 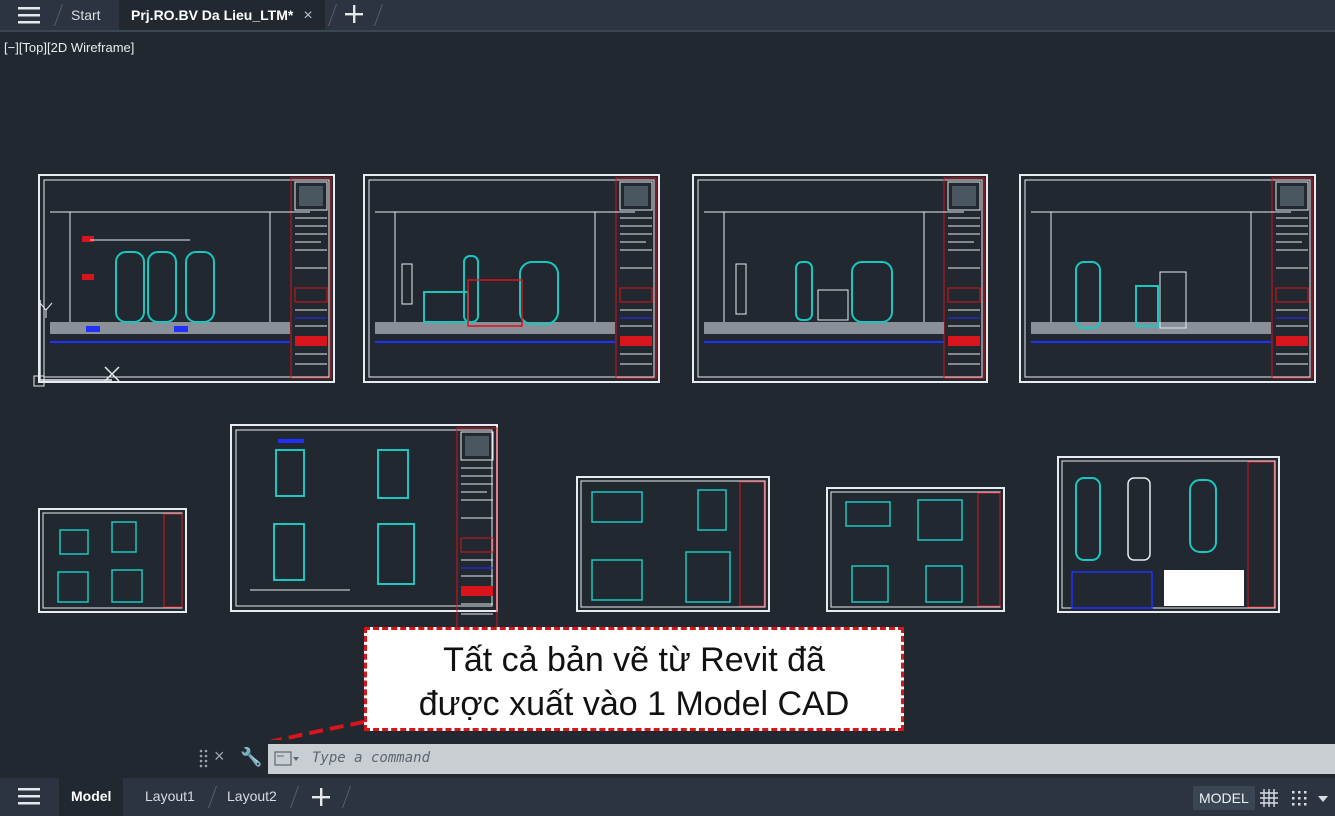 What do you see at coordinates (204, 759) in the screenshot?
I see `grip-icon` at bounding box center [204, 759].